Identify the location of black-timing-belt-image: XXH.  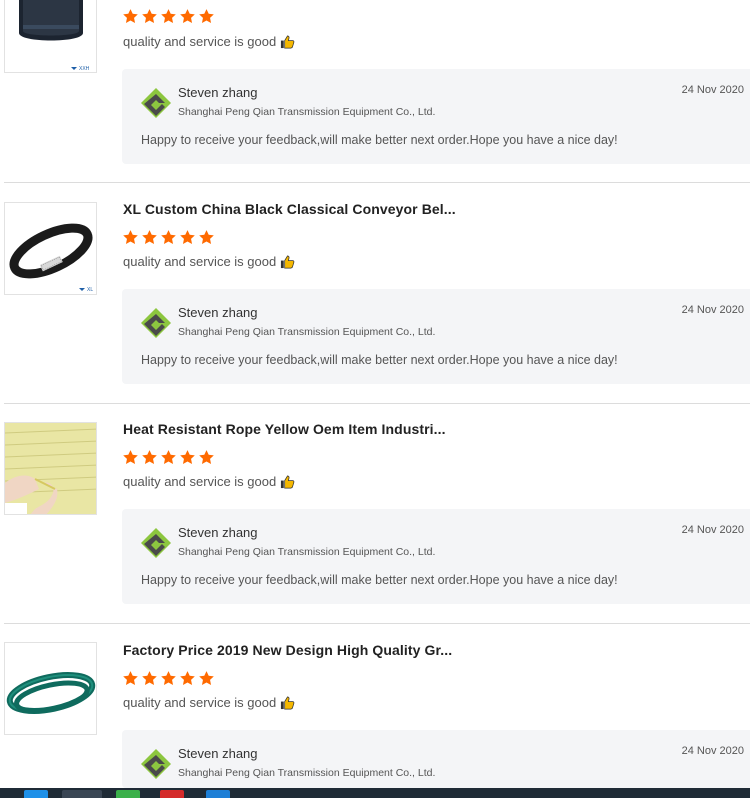
(50, 36).